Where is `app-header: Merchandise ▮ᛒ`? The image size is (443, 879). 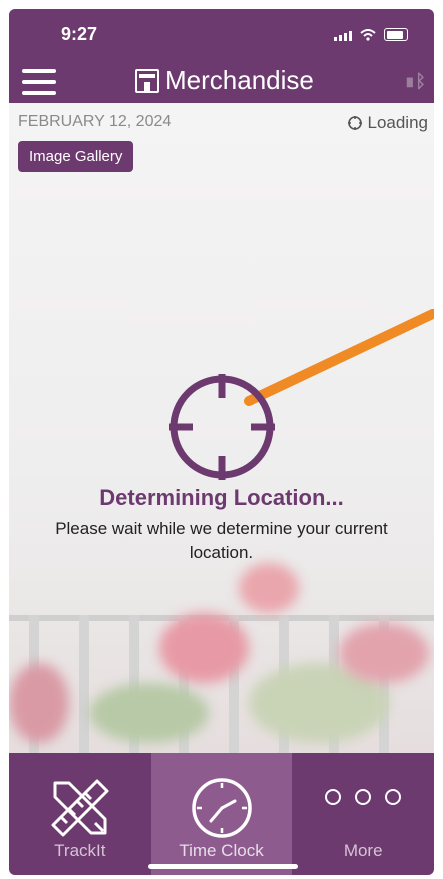
app-header: Merchandise ▮ᛒ is located at coordinates (221, 82).